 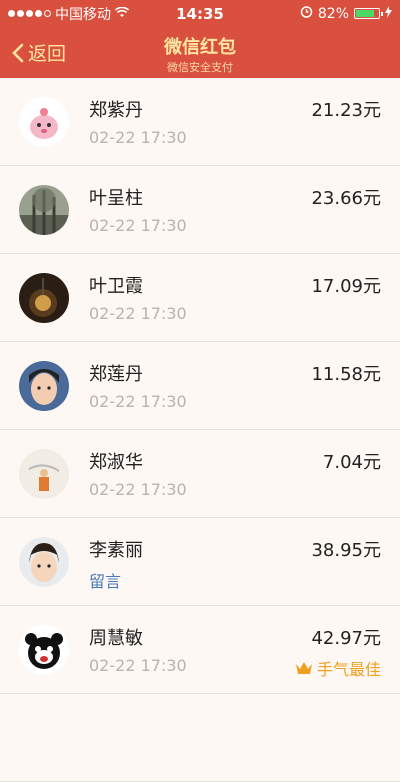 What do you see at coordinates (351, 462) in the screenshot?
I see `amount: 7.04元` at bounding box center [351, 462].